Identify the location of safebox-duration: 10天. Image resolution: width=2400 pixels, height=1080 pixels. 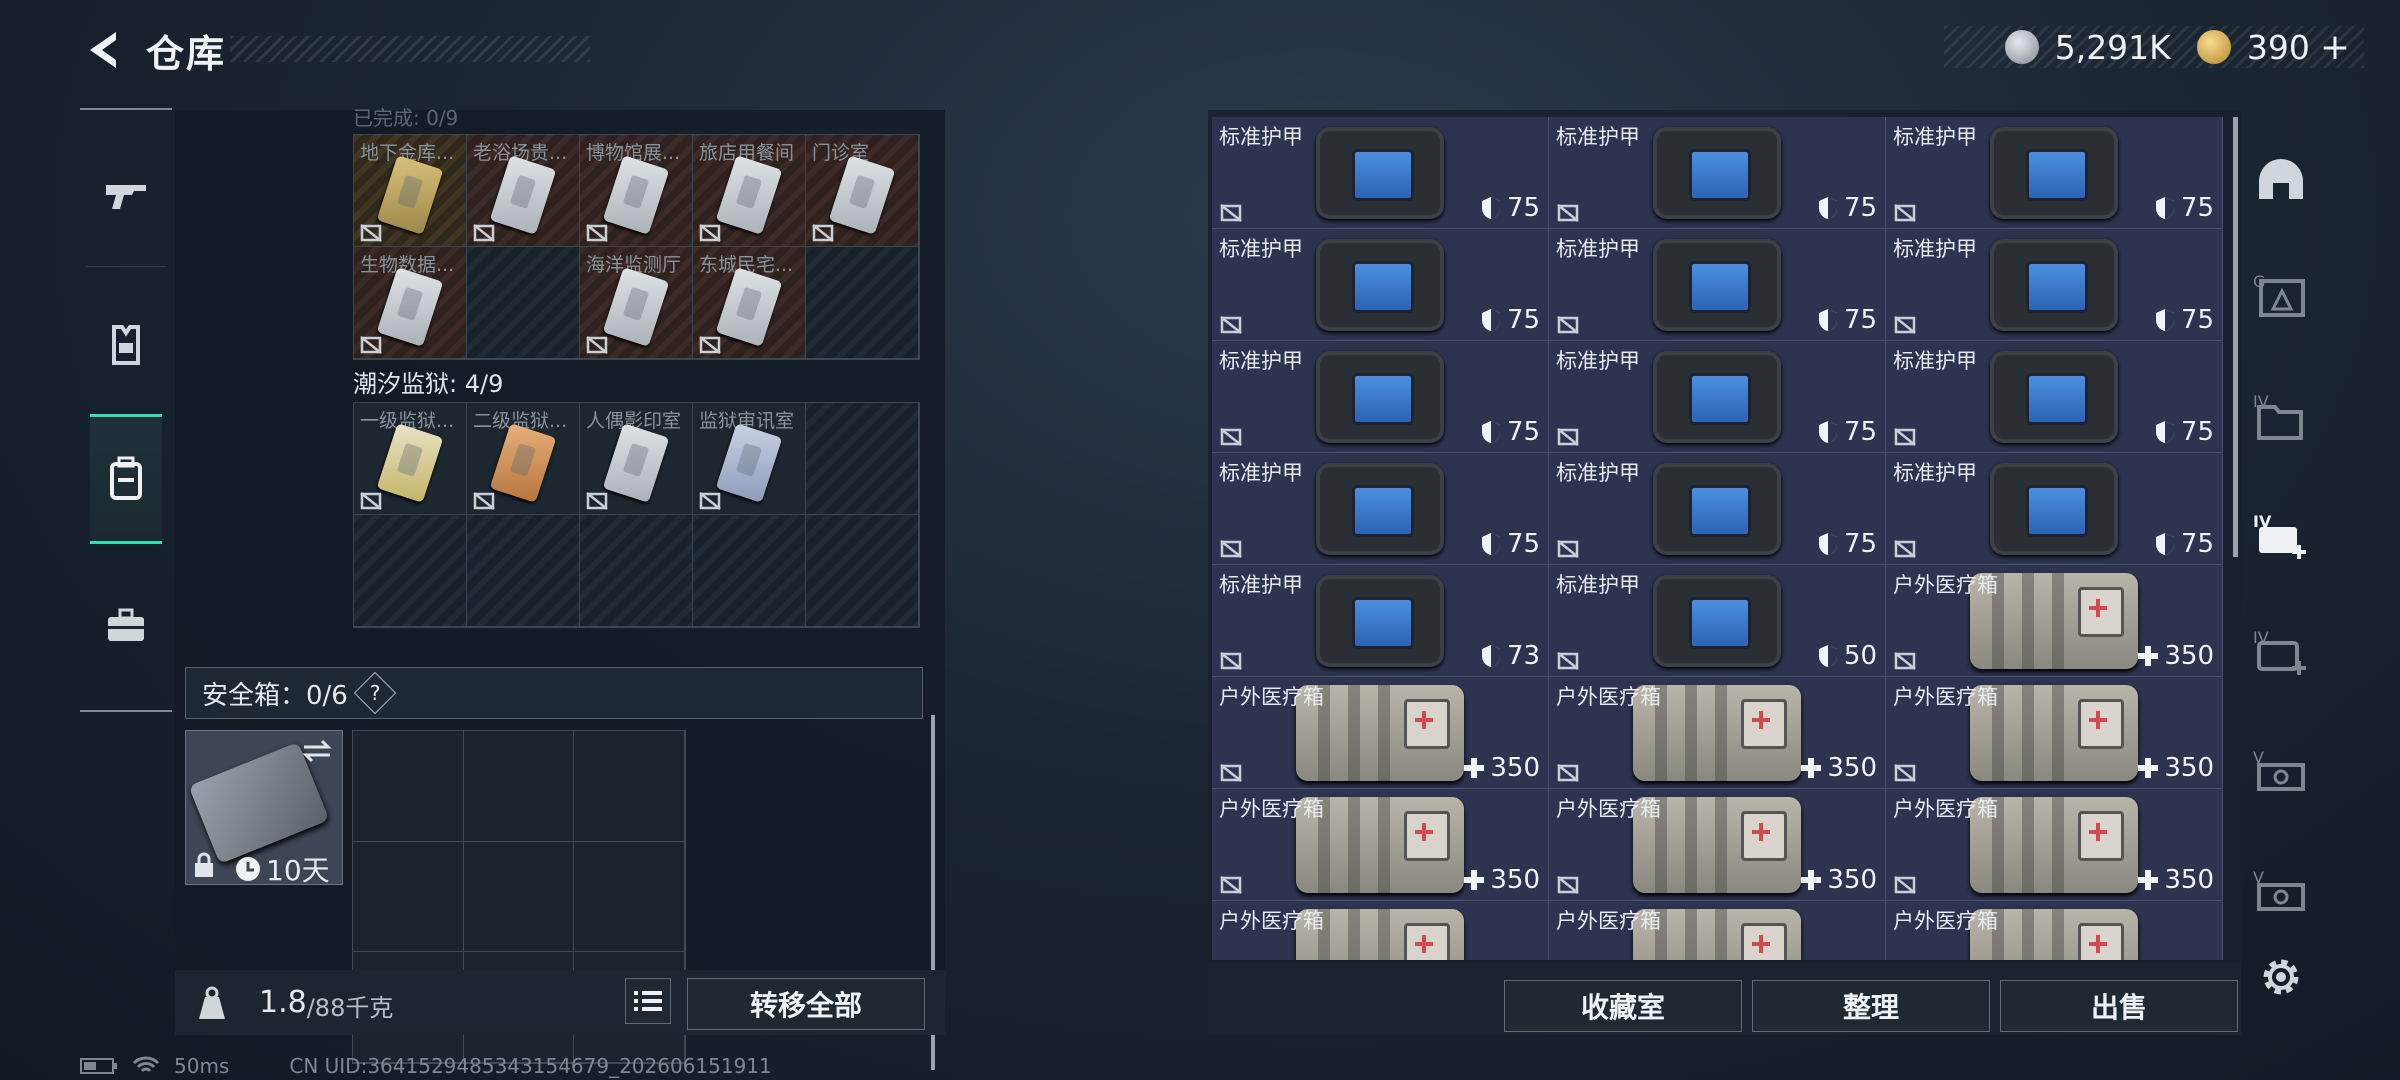
(298, 870).